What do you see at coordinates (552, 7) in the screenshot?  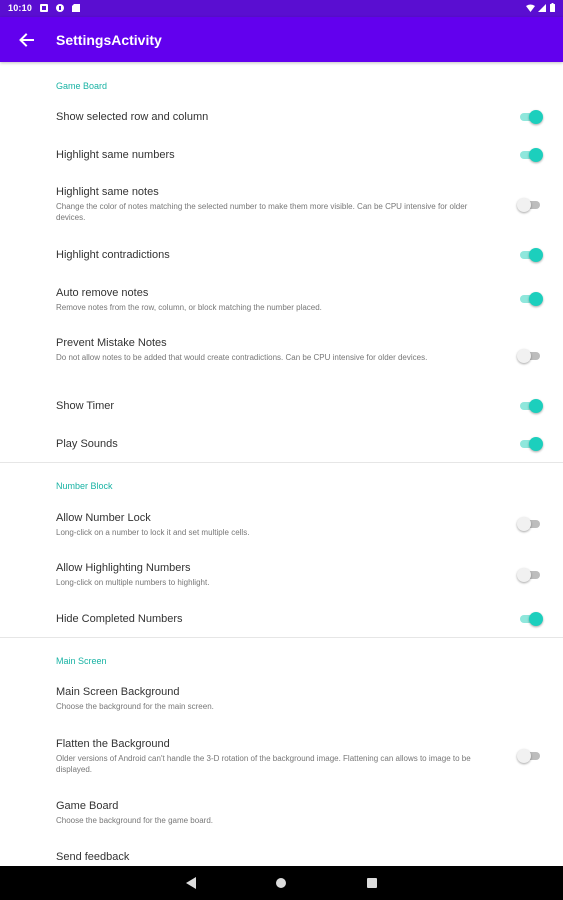 I see `battery-icon` at bounding box center [552, 7].